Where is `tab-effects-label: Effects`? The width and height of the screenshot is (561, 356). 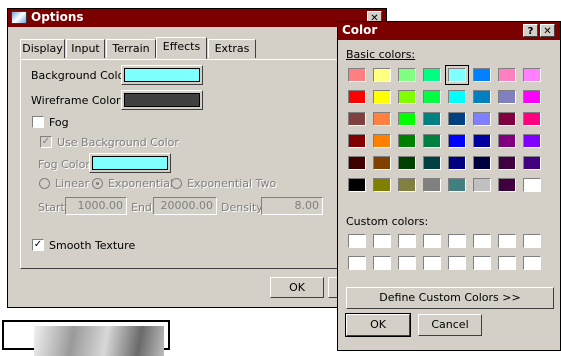 tab-effects-label: Effects is located at coordinates (181, 46).